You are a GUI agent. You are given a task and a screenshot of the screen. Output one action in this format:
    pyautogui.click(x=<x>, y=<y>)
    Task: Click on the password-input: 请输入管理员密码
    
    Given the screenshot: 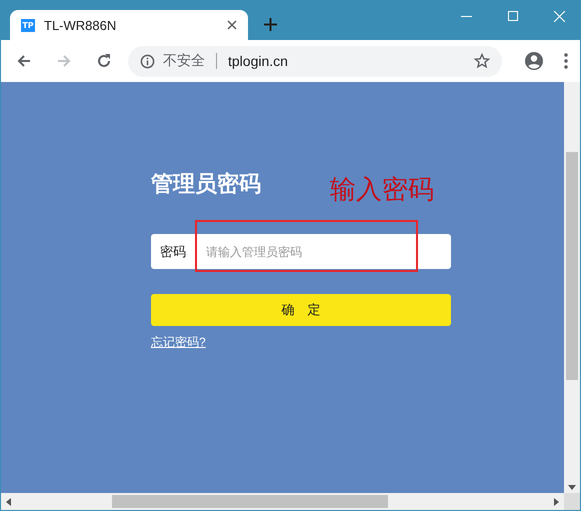 What is the action you would take?
    pyautogui.click(x=328, y=251)
    